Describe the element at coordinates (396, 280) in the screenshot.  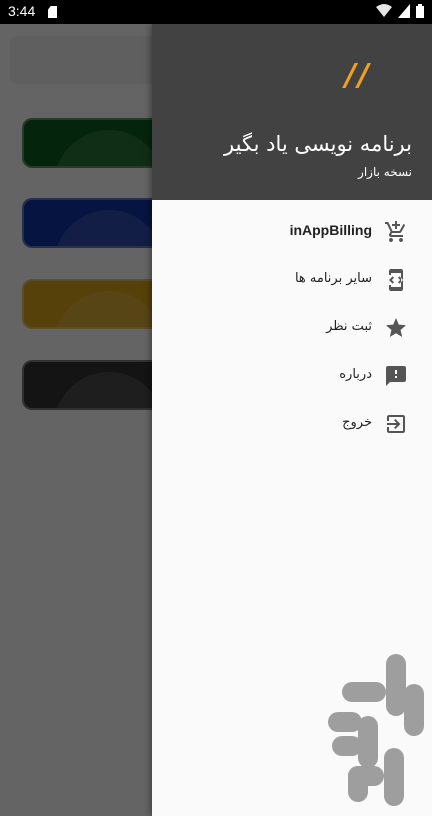
I see `code-apps-icon` at that location.